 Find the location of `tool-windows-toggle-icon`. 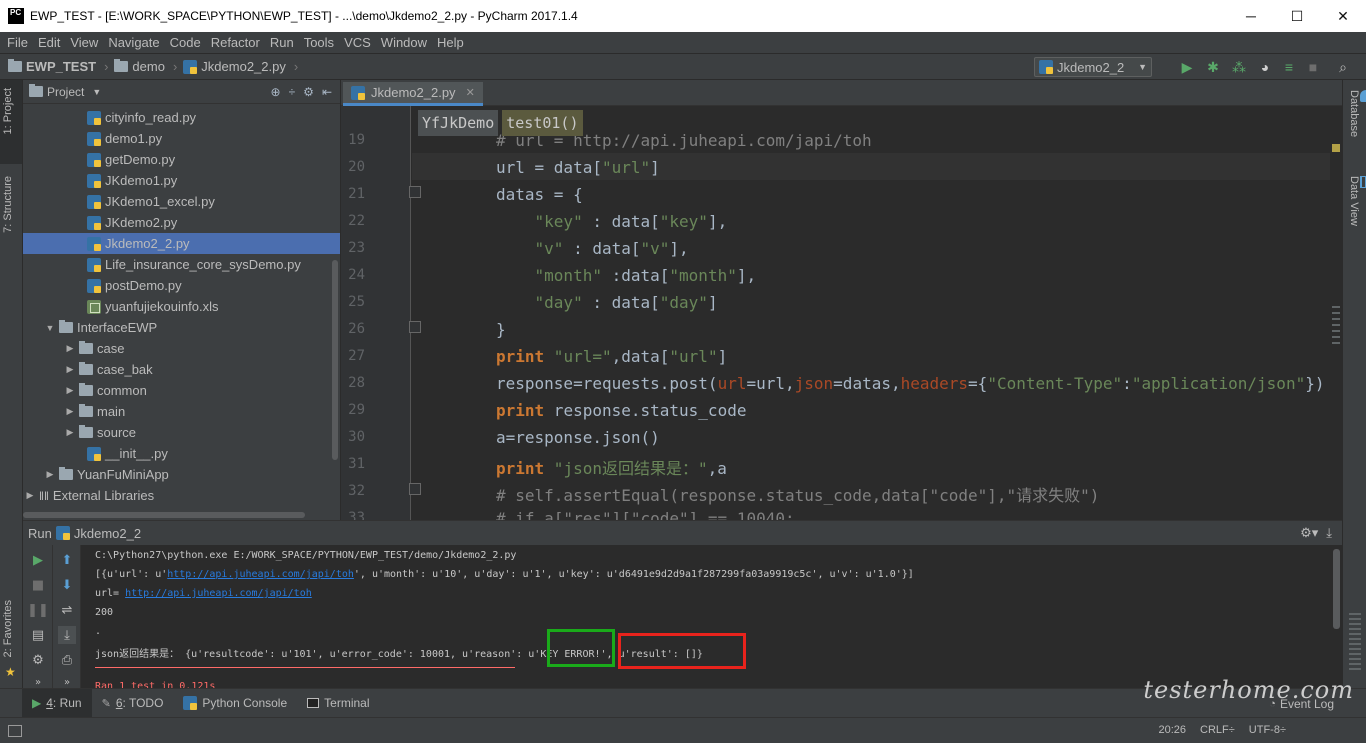

tool-windows-toggle-icon is located at coordinates (15, 730).